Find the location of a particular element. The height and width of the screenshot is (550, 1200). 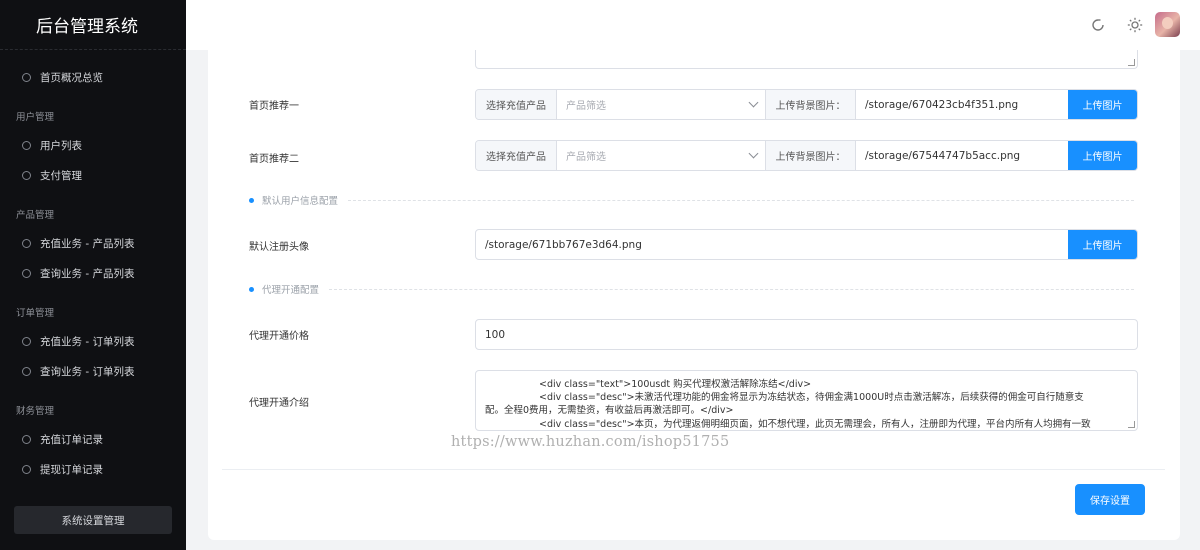

sidebar-item-recharge-records: 充值订单记录 is located at coordinates (93, 439).